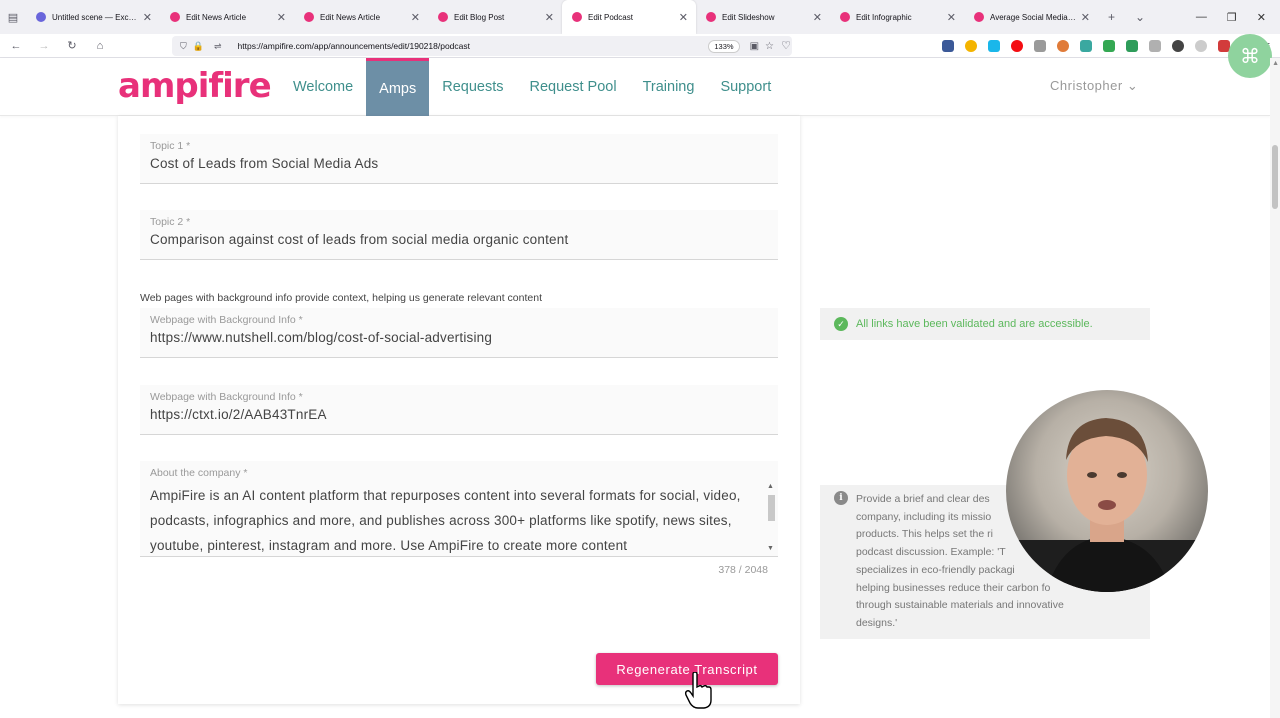 This screenshot has width=1280, height=718. Describe the element at coordinates (947, 46) in the screenshot. I see `facebook-ext-icon` at that location.